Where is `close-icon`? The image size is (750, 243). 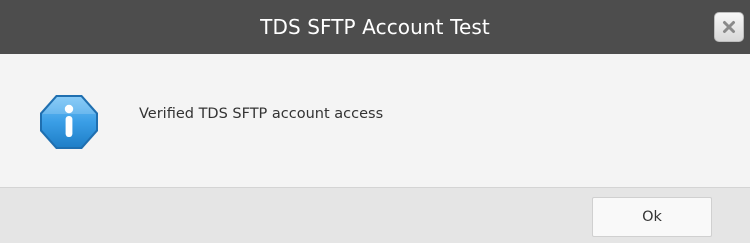
close-icon is located at coordinates (729, 27).